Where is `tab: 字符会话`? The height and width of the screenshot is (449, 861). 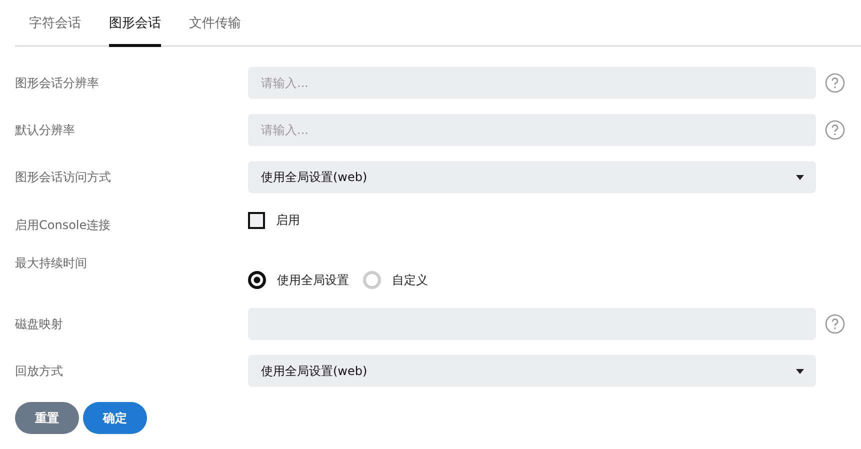 tab: 字符会话 is located at coordinates (55, 23).